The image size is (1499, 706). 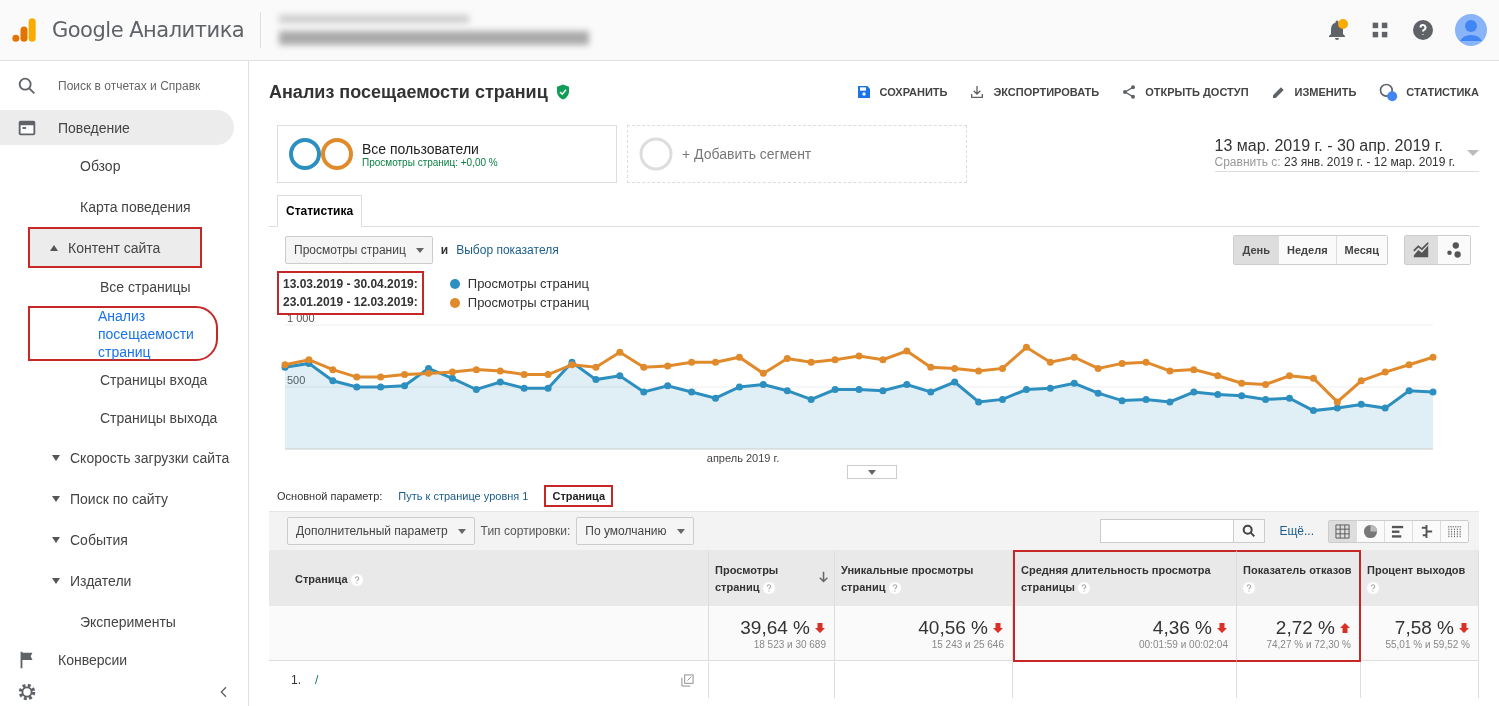 What do you see at coordinates (320, 211) in the screenshot?
I see `report-tab: Статистика` at bounding box center [320, 211].